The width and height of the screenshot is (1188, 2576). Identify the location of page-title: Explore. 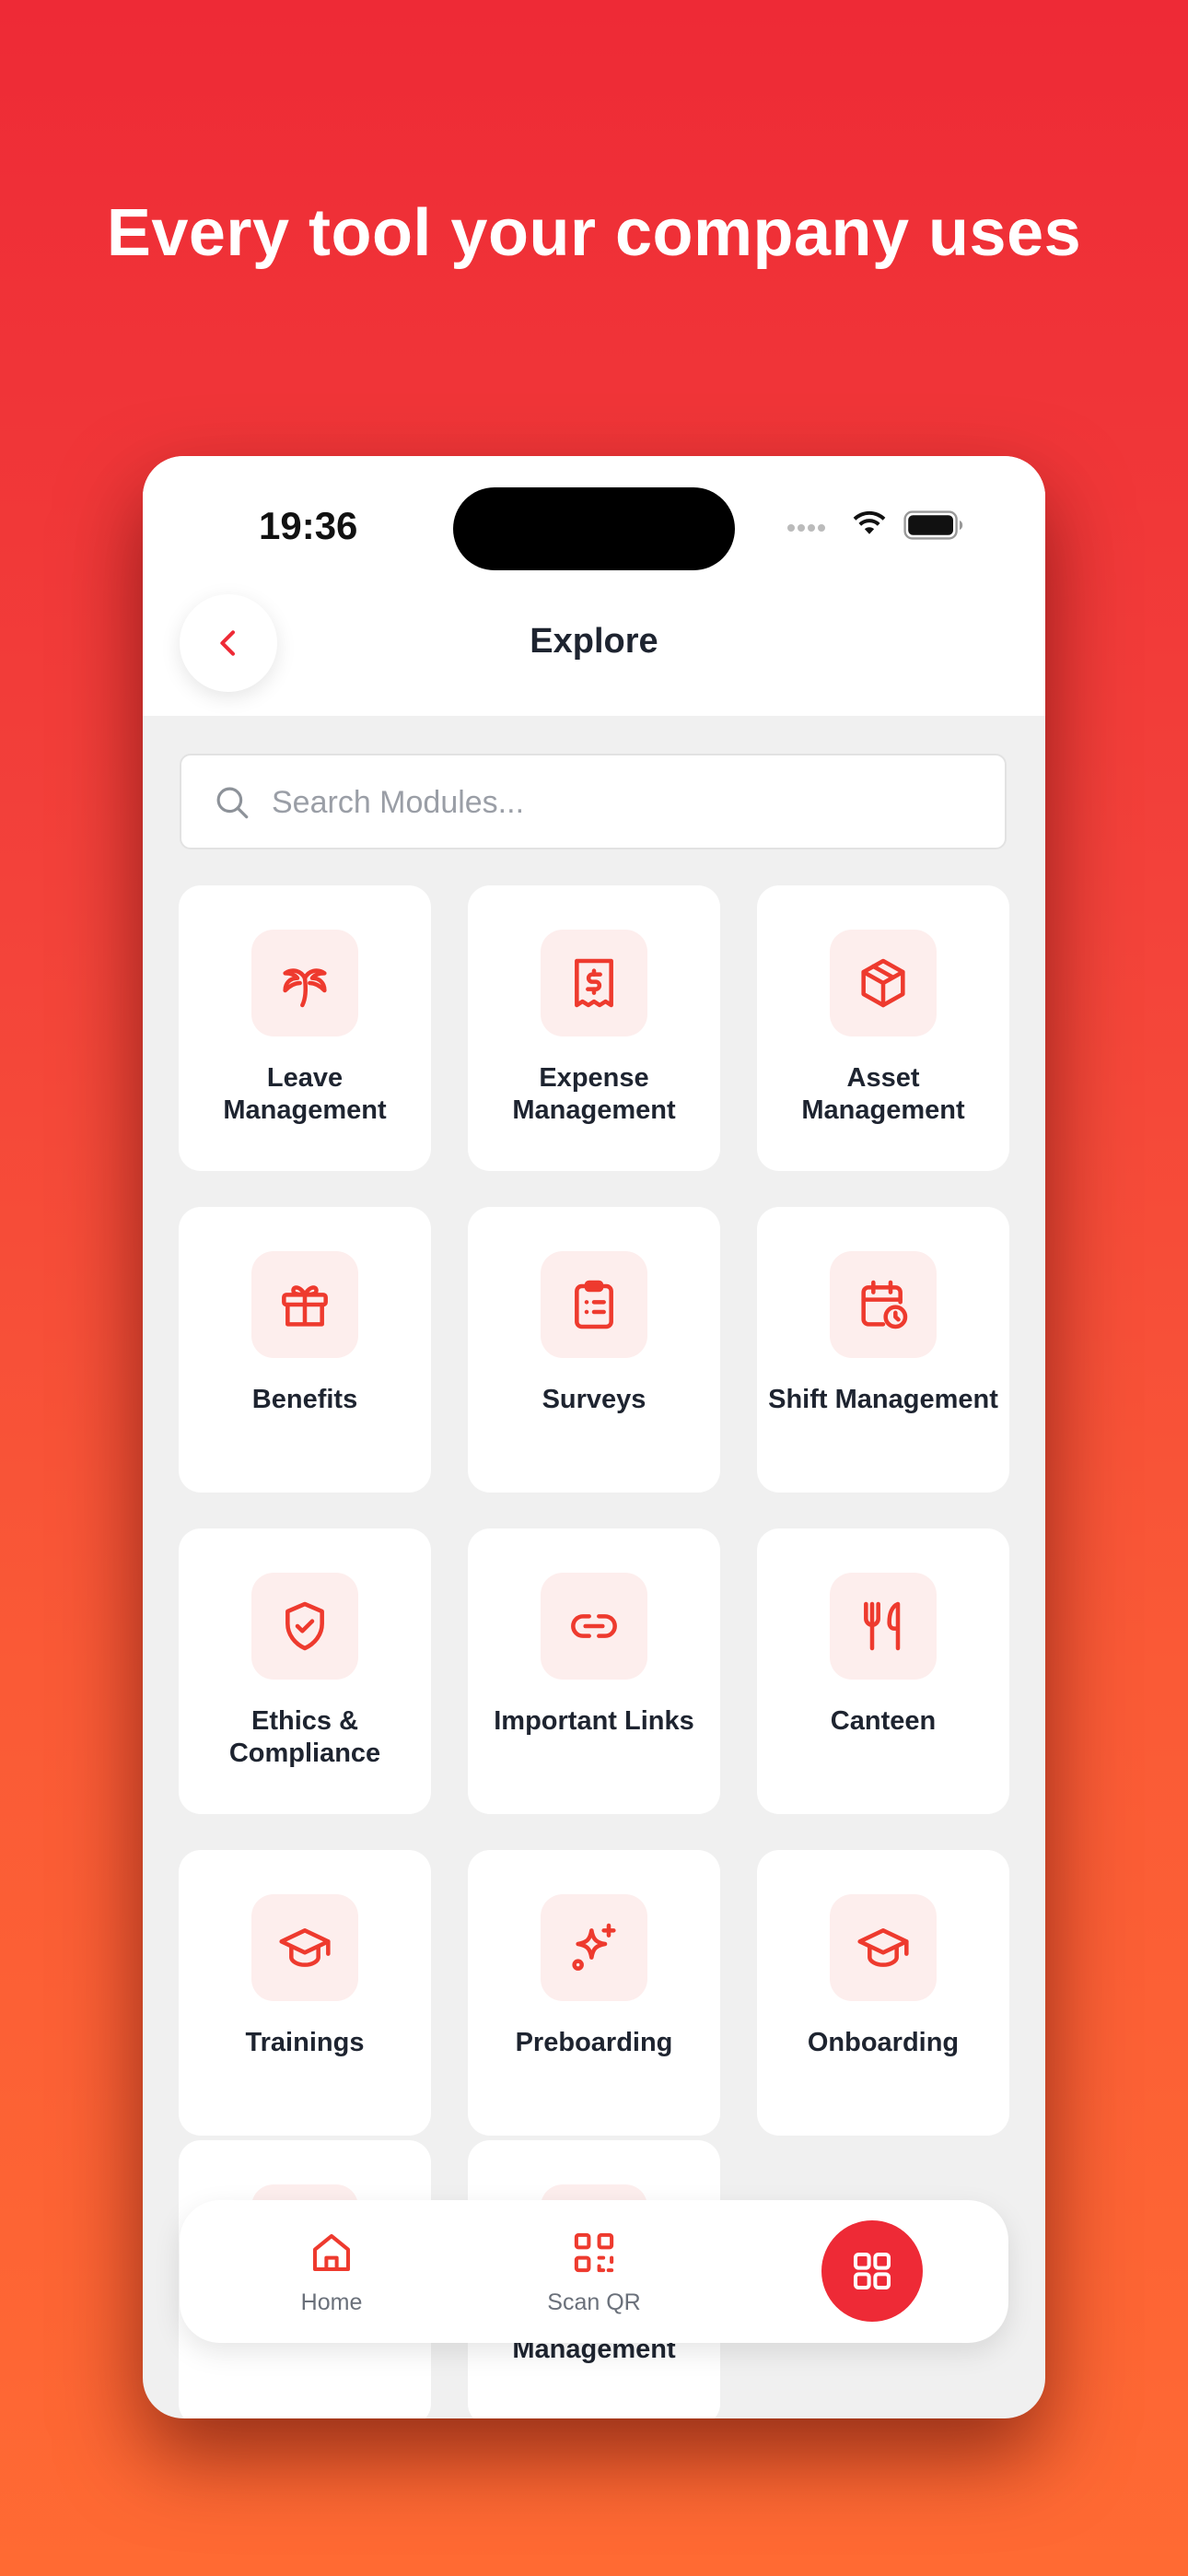
(594, 641).